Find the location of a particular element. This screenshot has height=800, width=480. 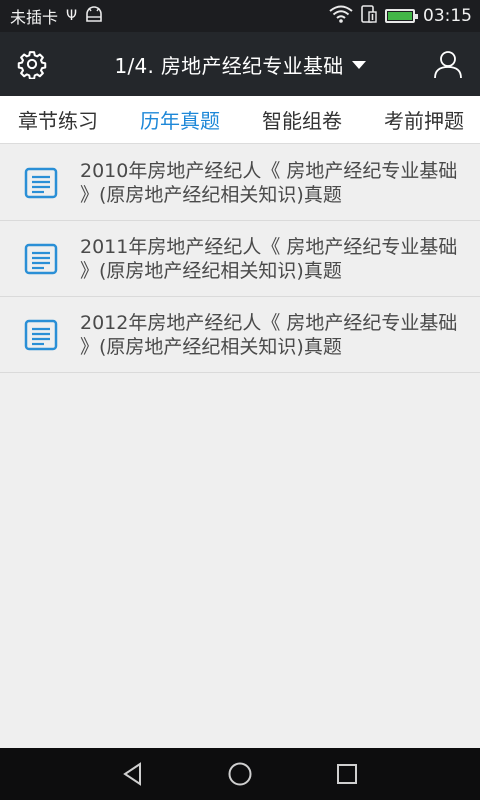

battery-icon is located at coordinates (401, 16).